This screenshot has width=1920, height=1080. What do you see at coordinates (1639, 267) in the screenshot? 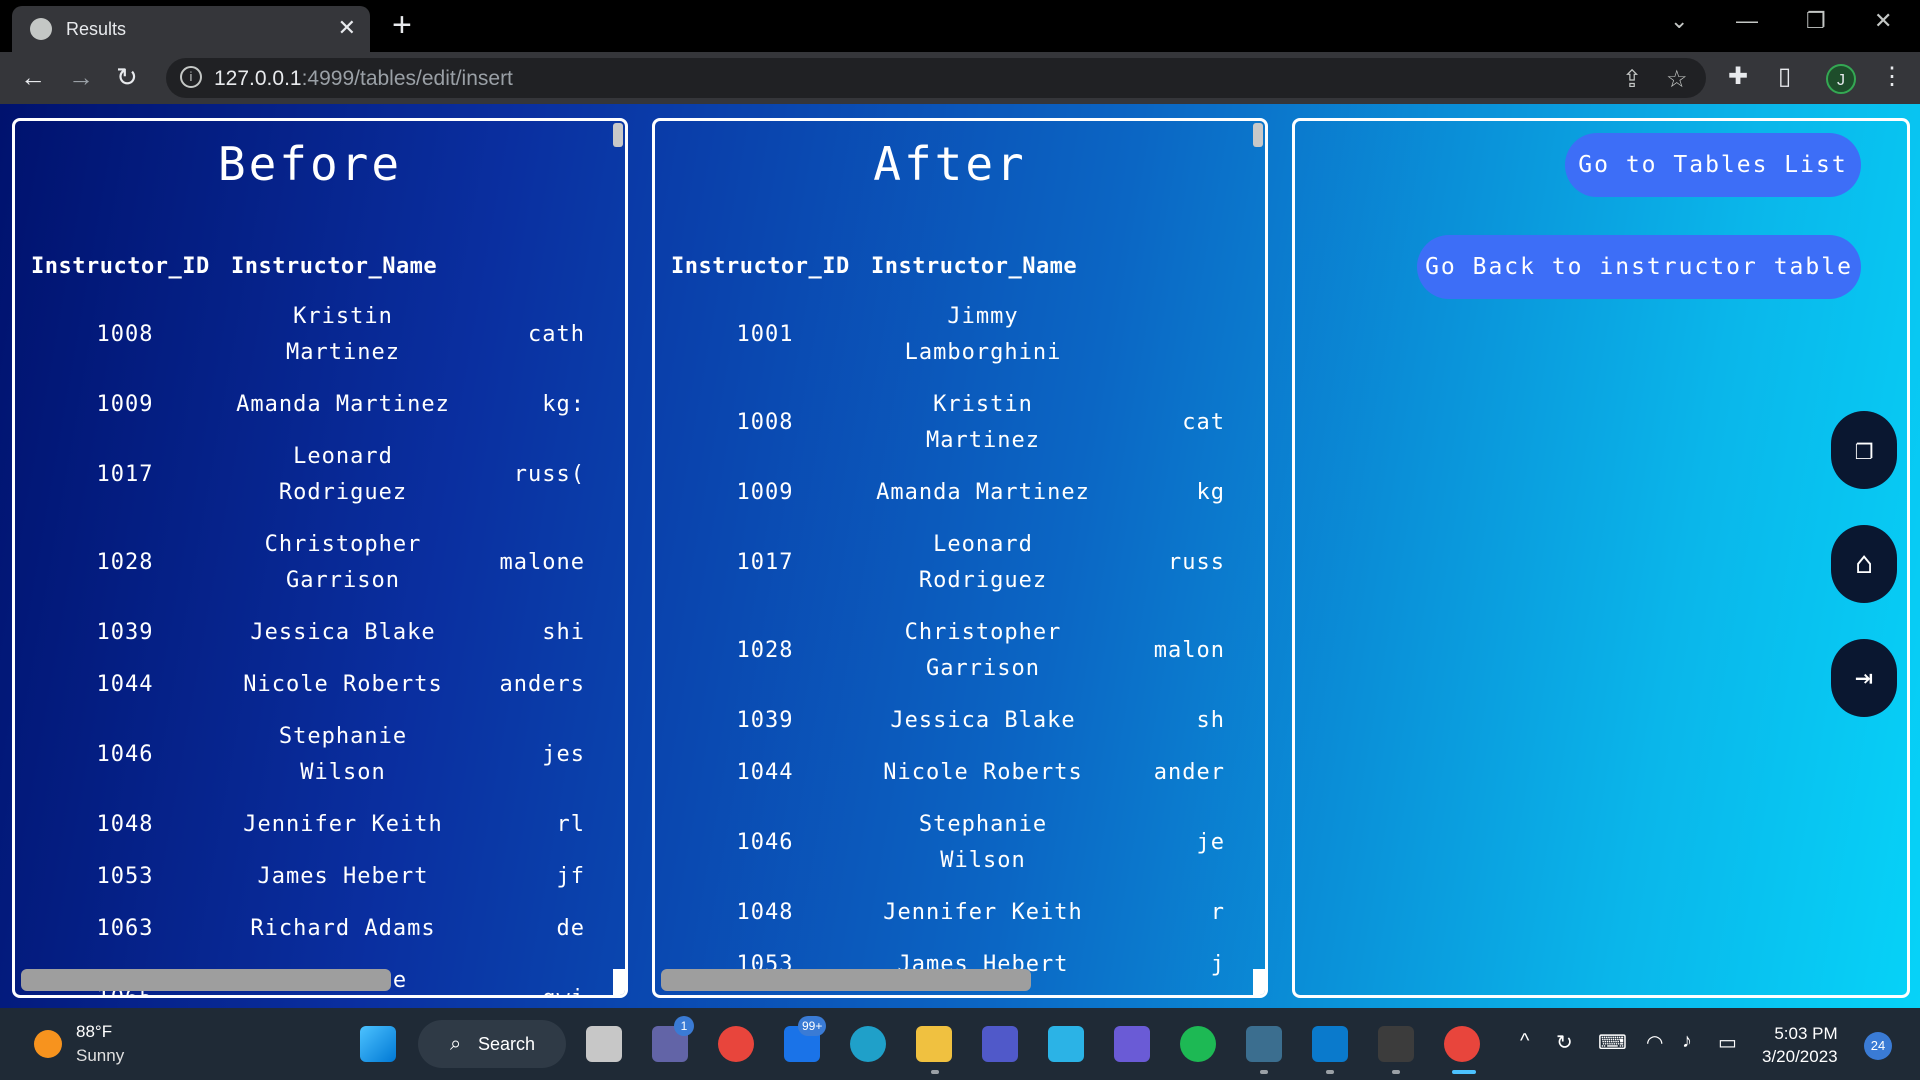
I see `go-back-to-instructor-table-button: Go Back to instructor table` at bounding box center [1639, 267].